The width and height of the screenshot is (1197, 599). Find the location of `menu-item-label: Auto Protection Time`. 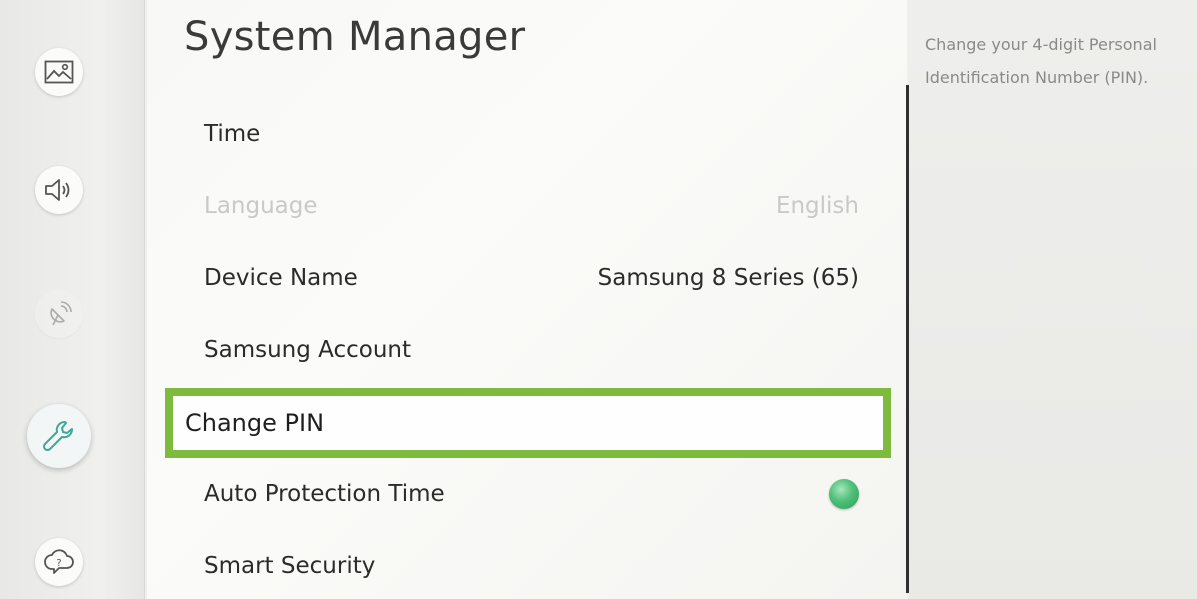

menu-item-label: Auto Protection Time is located at coordinates (324, 494).